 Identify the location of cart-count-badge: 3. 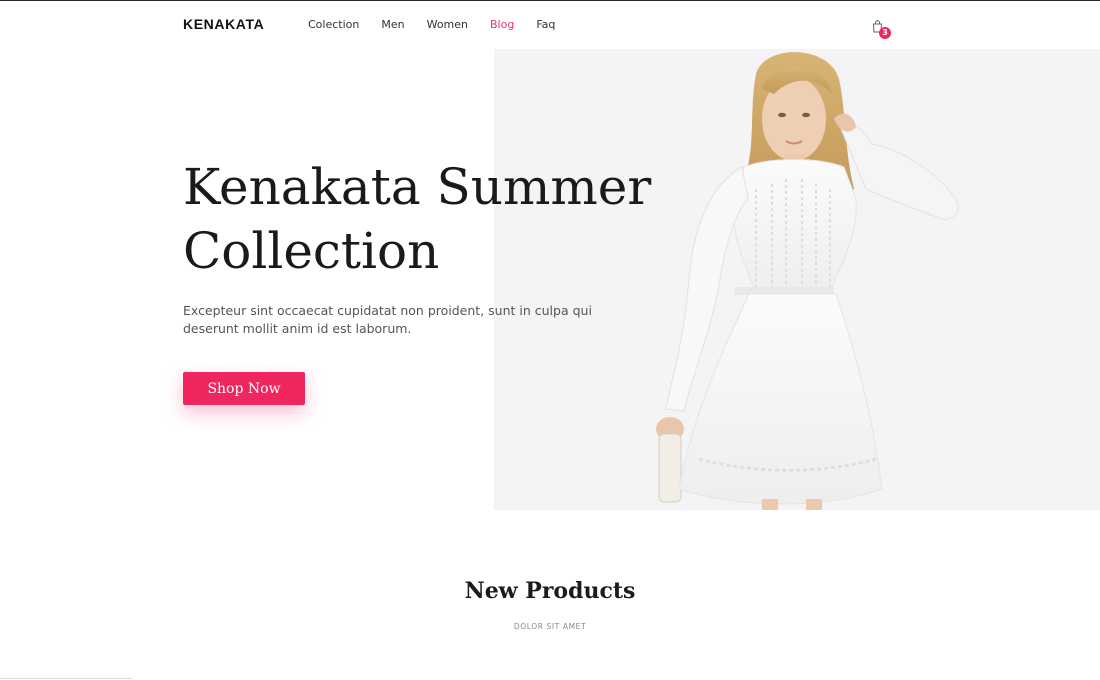
(885, 33).